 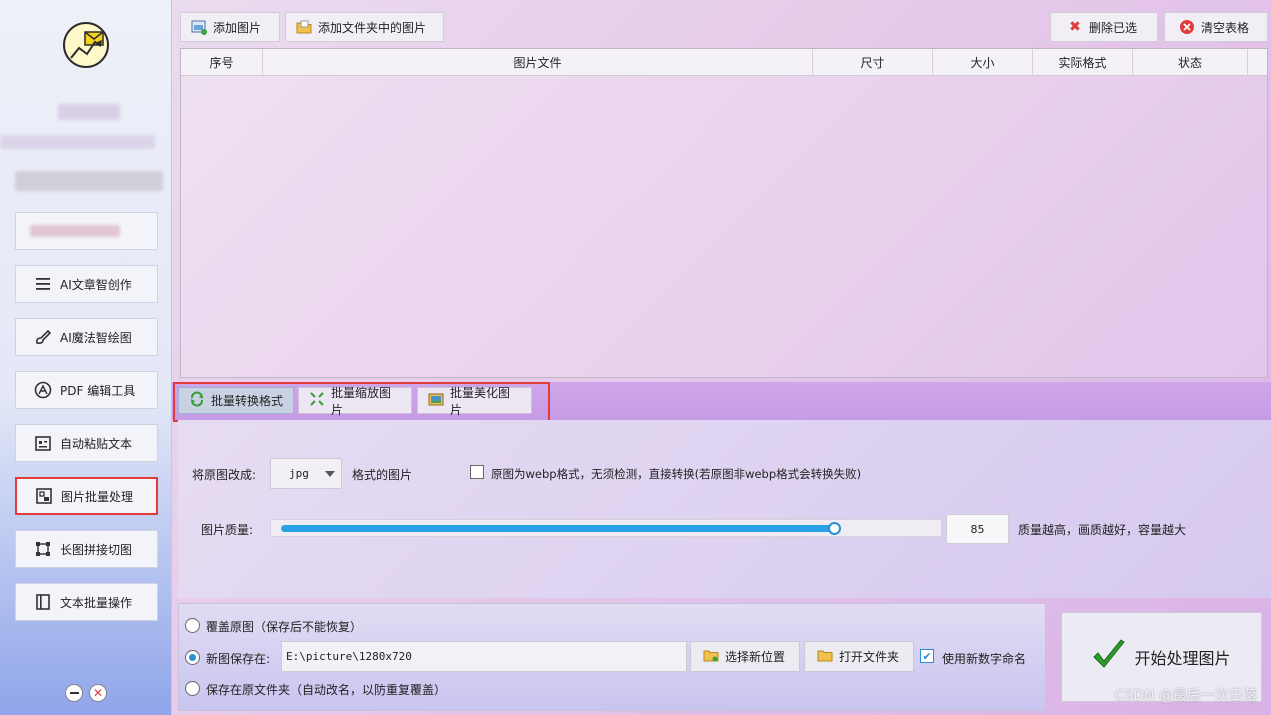 What do you see at coordinates (977, 529) in the screenshot?
I see `quality-value-input: 85` at bounding box center [977, 529].